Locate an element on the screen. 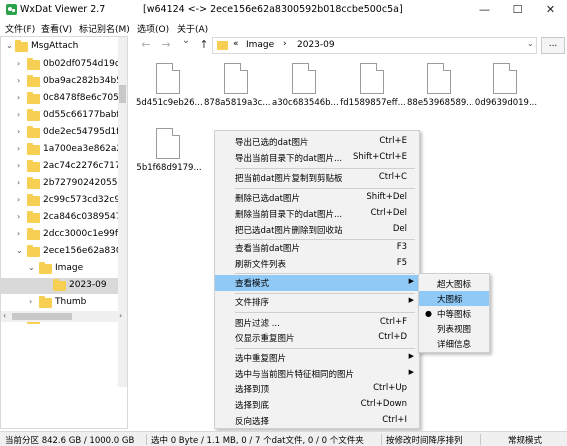 The height and width of the screenshot is (446, 567). menu-refresh: 刷新文件列表 F5 is located at coordinates (317, 264).